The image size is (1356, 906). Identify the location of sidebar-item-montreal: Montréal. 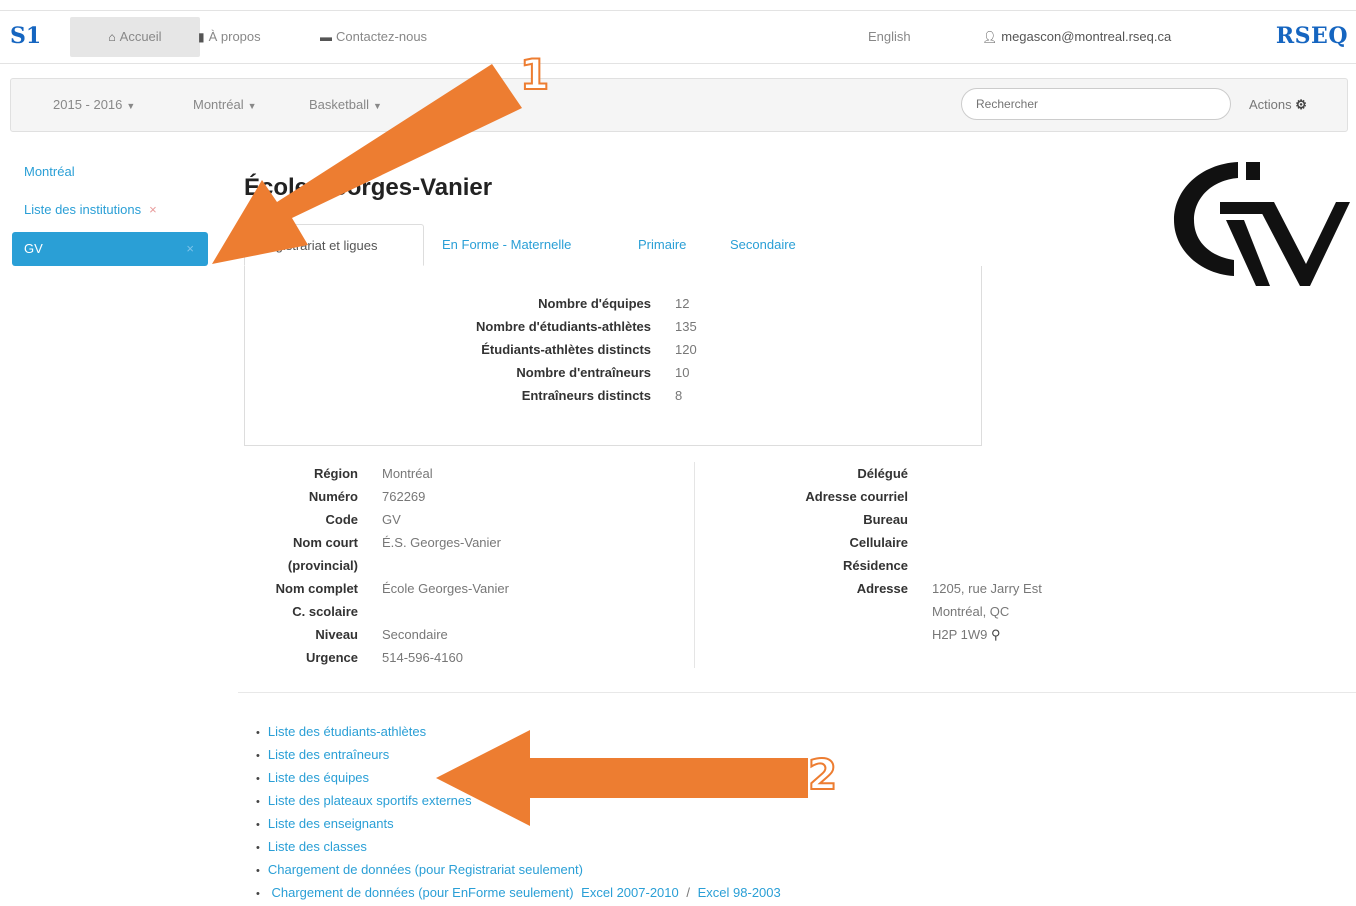
(49, 171).